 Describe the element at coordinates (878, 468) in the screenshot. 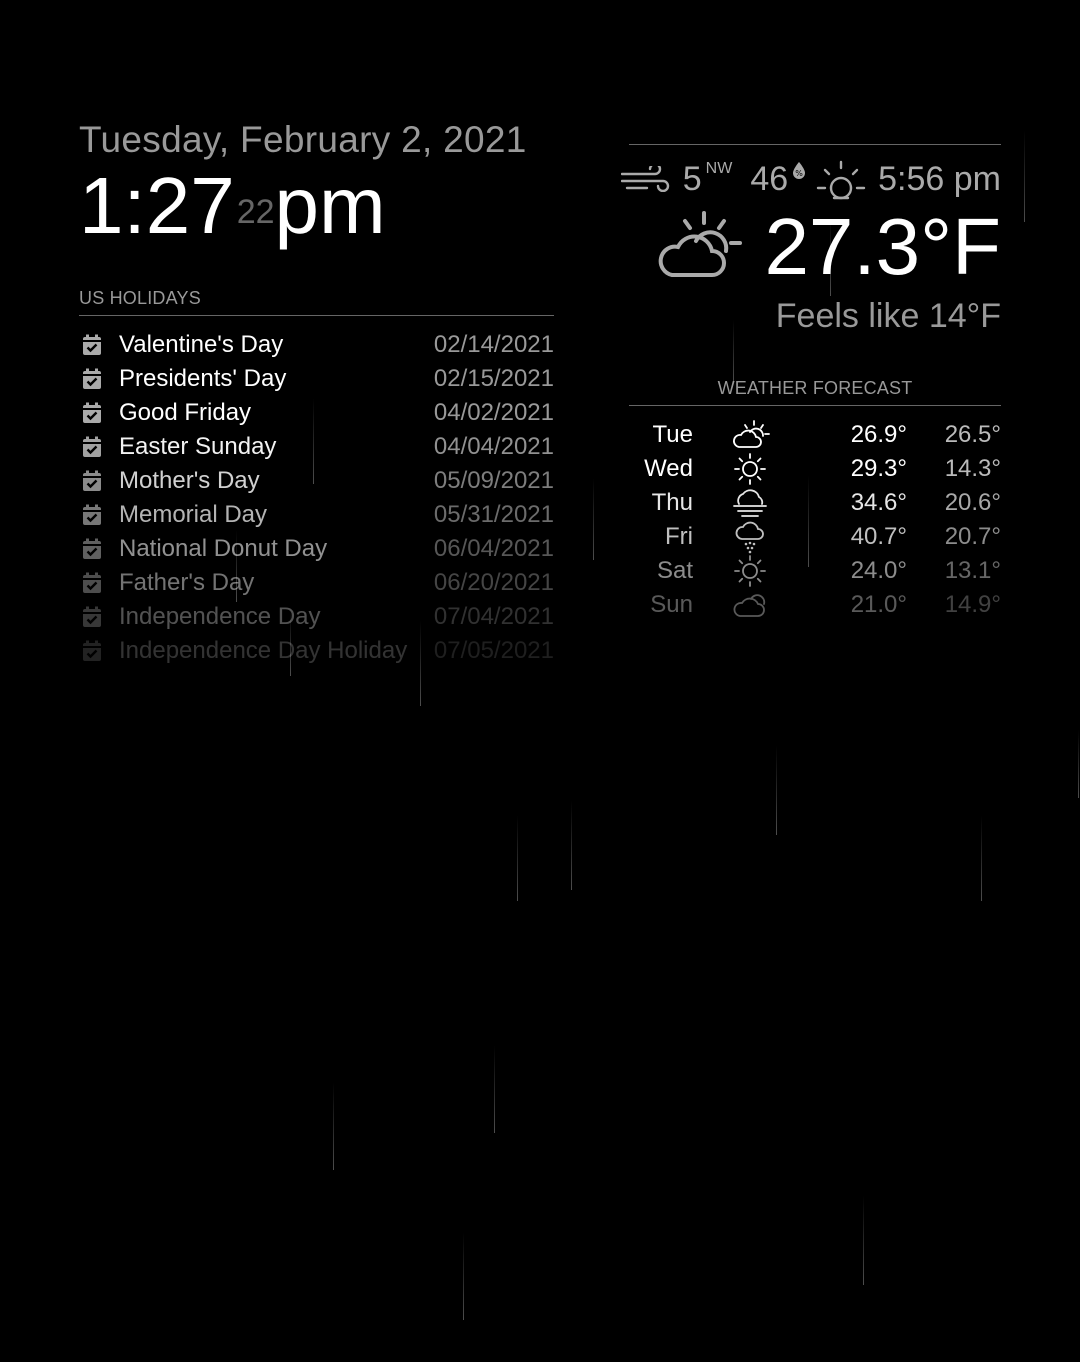

I see `forecast-max-temp: 29.3°` at that location.